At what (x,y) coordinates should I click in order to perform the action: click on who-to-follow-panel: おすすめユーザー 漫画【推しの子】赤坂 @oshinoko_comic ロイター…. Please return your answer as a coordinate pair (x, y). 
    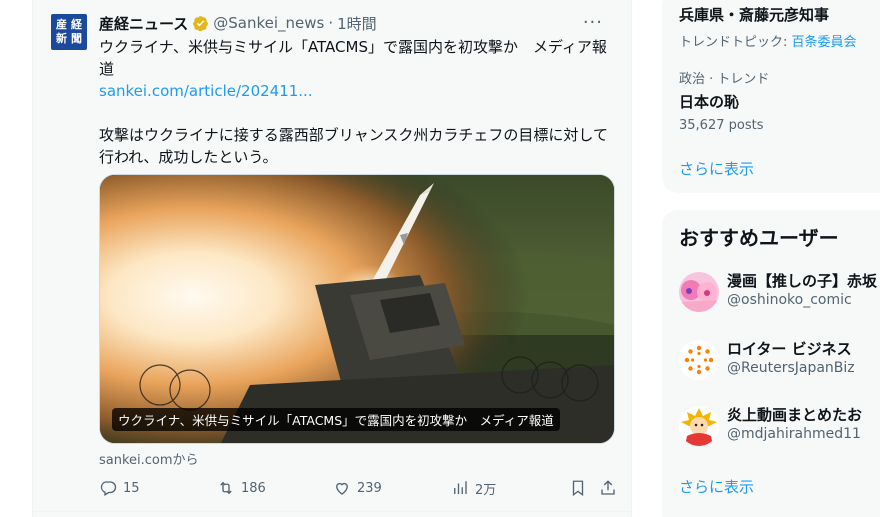
    Looking at the image, I should click on (771, 363).